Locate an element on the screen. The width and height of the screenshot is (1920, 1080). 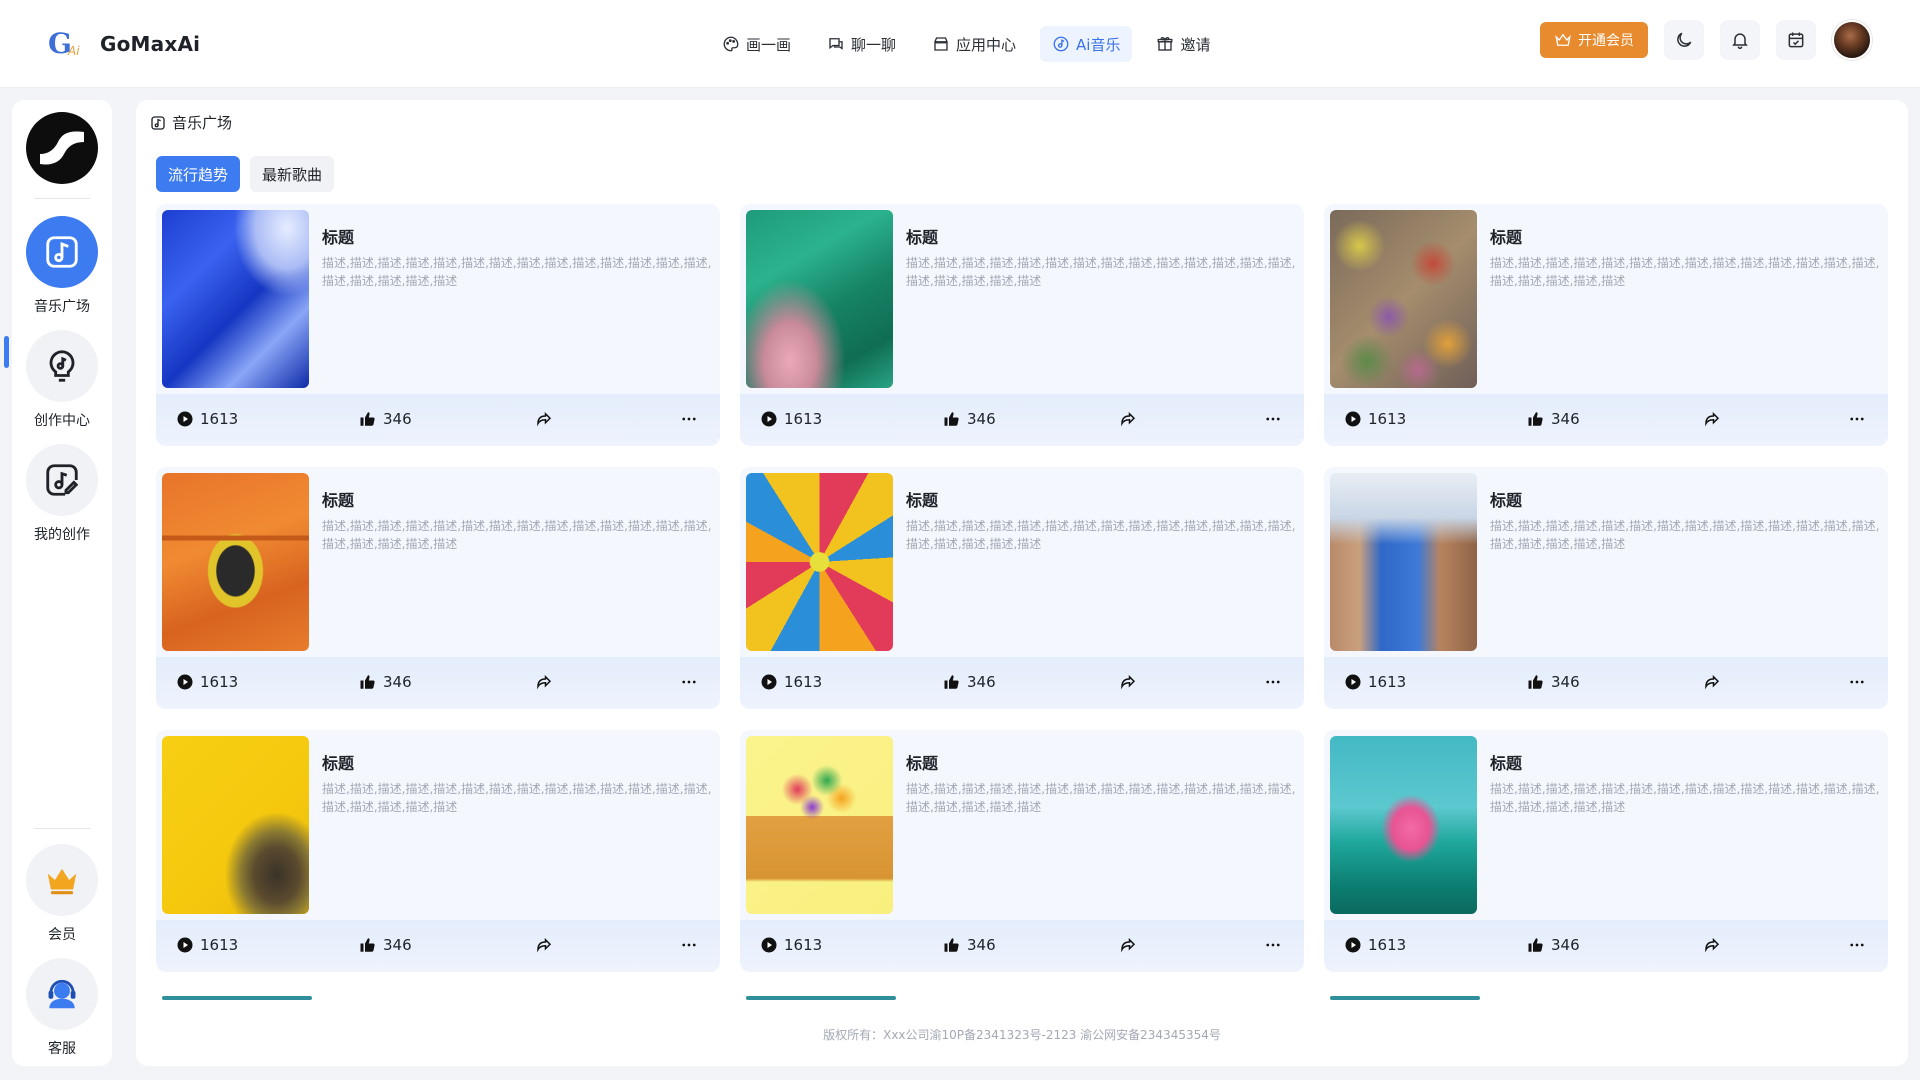
nav-item-app-center: 应用中心 is located at coordinates (974, 44).